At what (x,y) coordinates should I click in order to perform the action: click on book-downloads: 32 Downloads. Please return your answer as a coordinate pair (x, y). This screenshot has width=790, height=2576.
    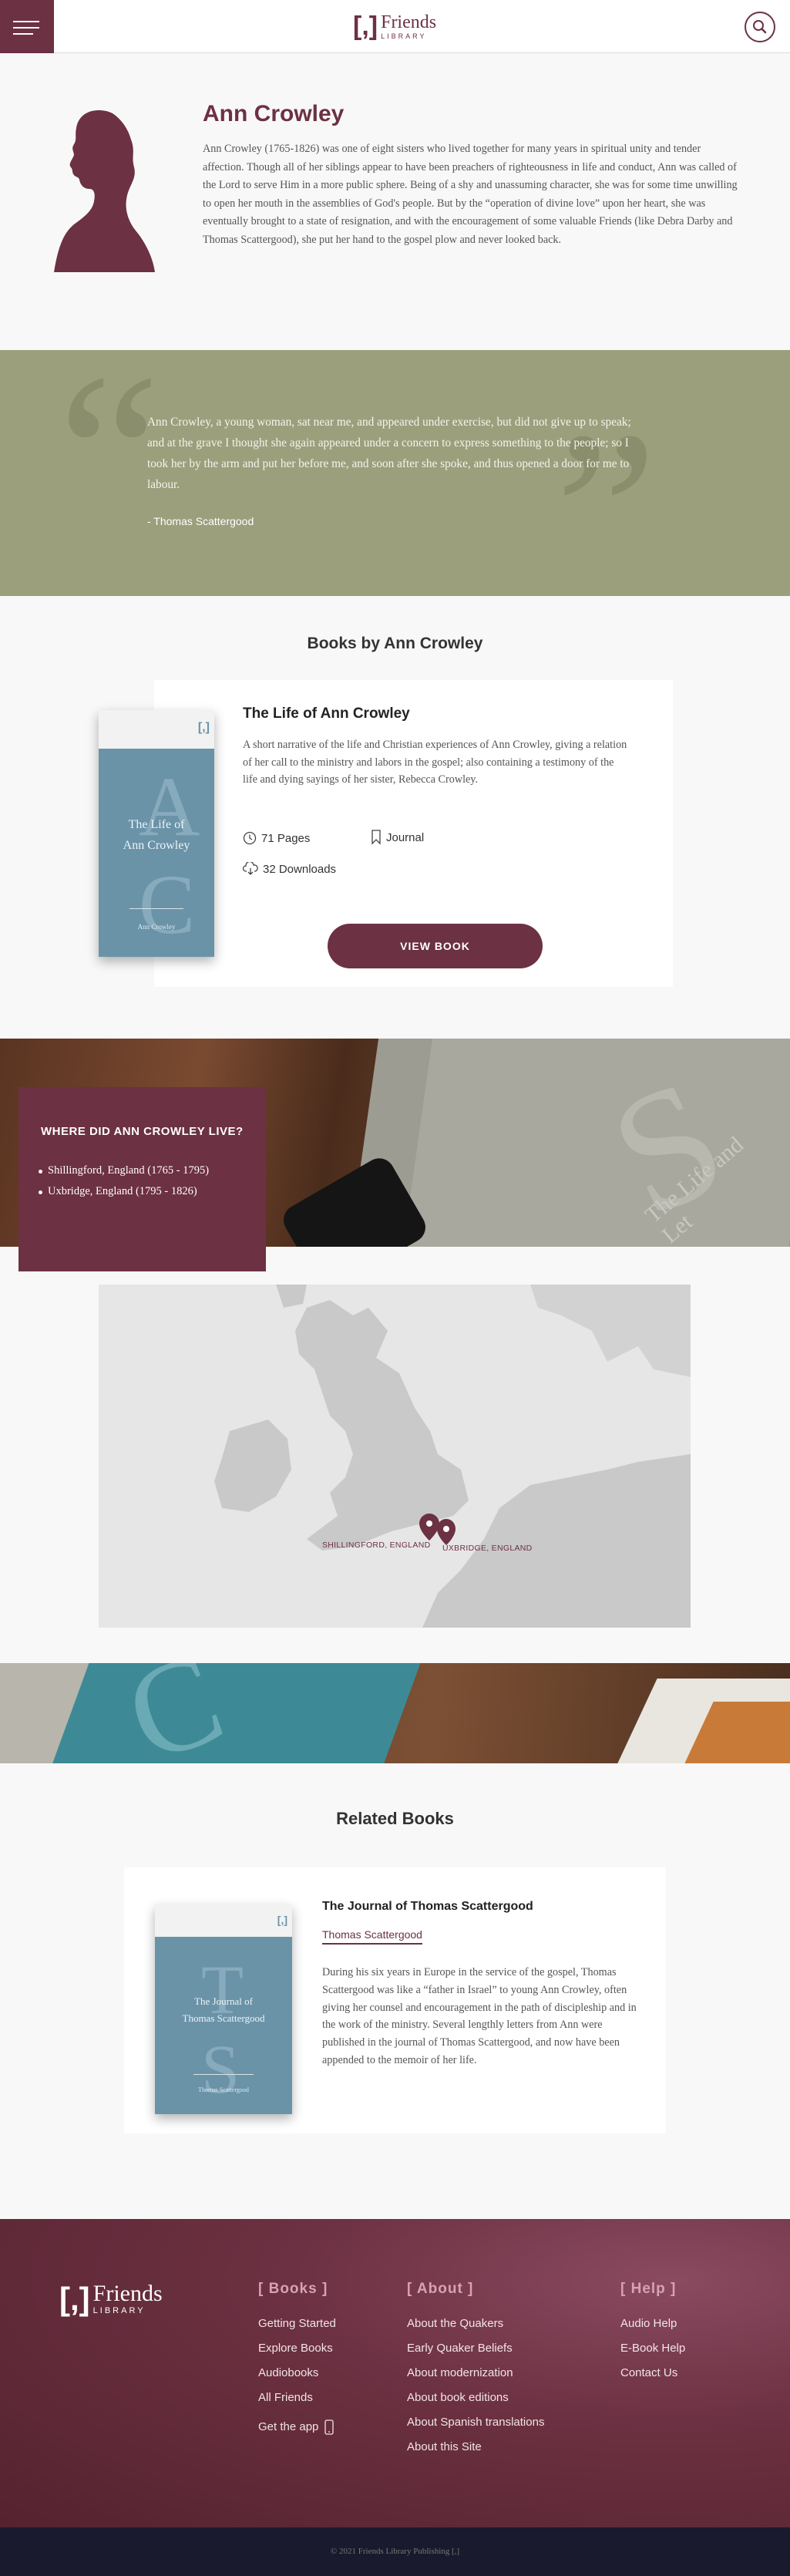
    Looking at the image, I should click on (289, 869).